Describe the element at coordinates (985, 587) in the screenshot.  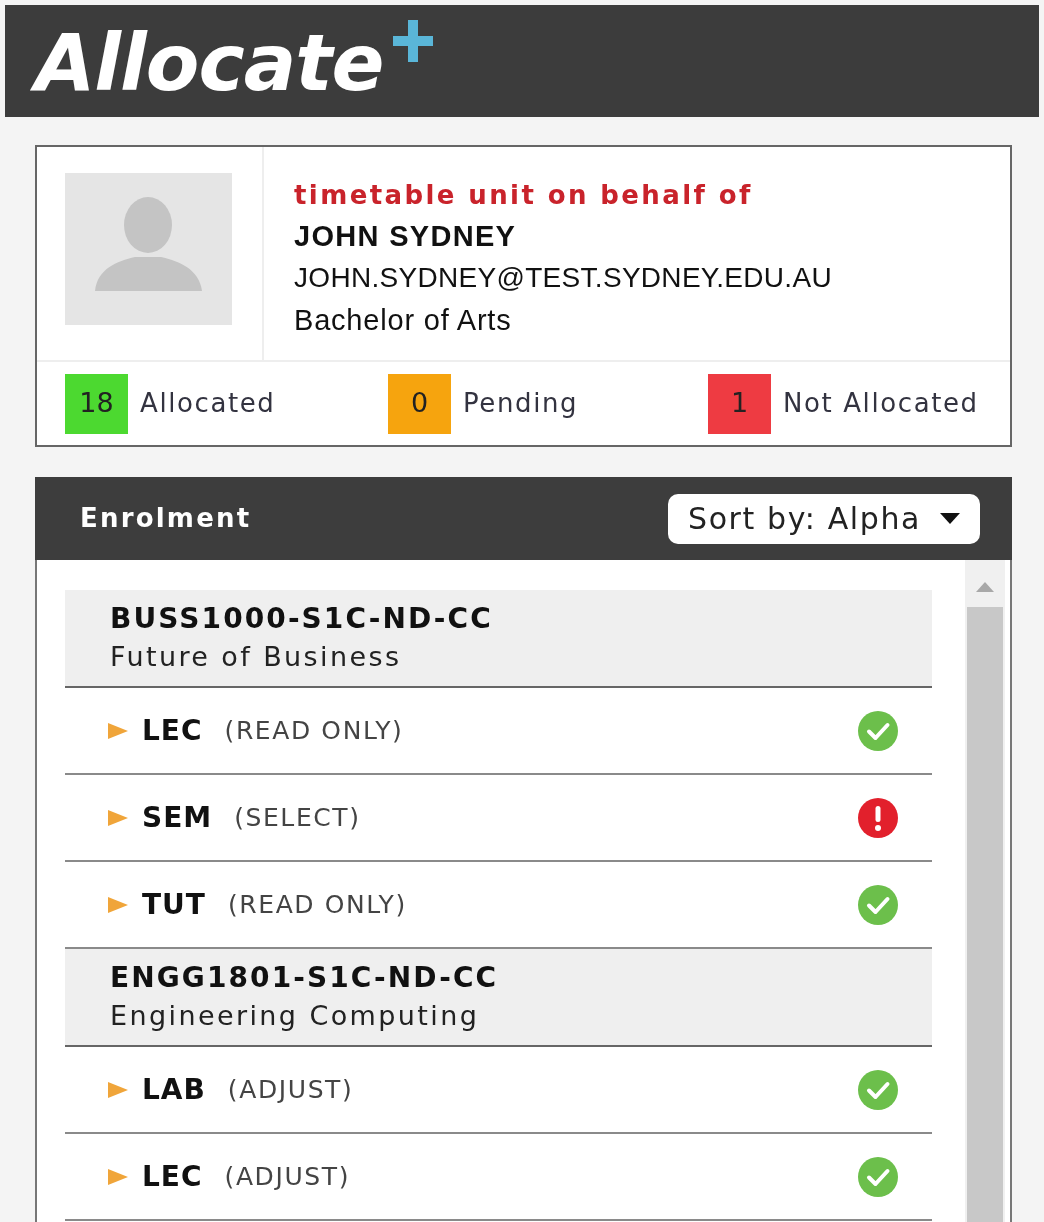
I see `scroll-up-icon` at that location.